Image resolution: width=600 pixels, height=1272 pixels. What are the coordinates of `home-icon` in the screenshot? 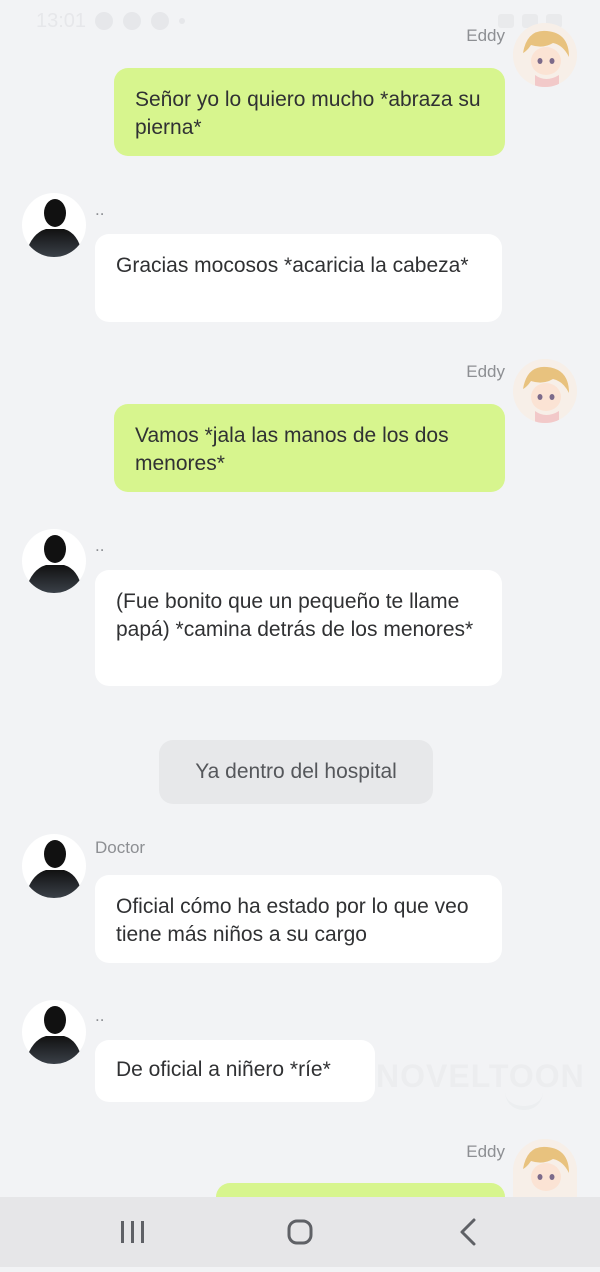 It's located at (300, 1232).